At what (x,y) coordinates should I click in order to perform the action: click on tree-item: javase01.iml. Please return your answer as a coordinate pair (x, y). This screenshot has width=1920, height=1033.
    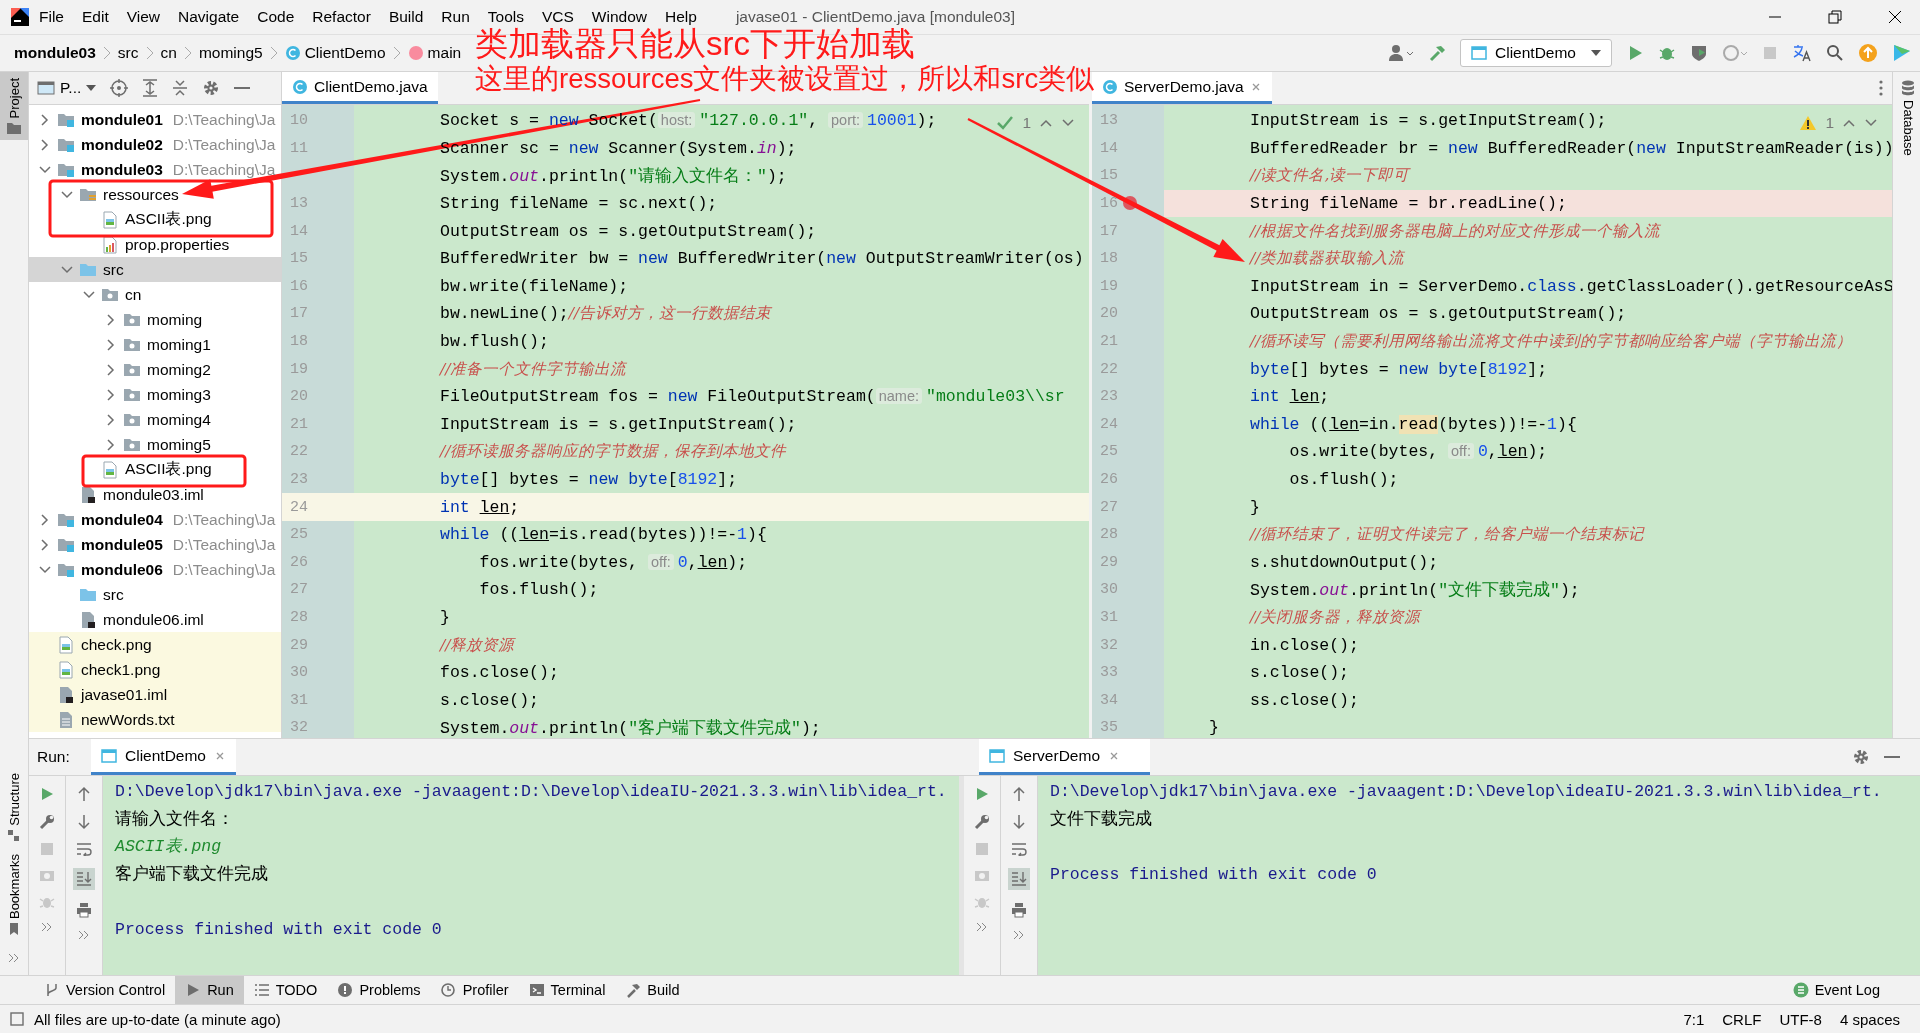
    Looking at the image, I should click on (155, 694).